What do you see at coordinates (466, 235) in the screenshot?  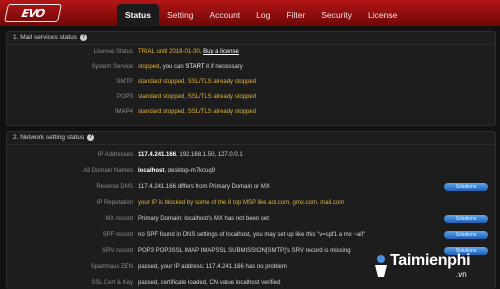 I see `spf-record-solutions-button: Solutions` at bounding box center [466, 235].